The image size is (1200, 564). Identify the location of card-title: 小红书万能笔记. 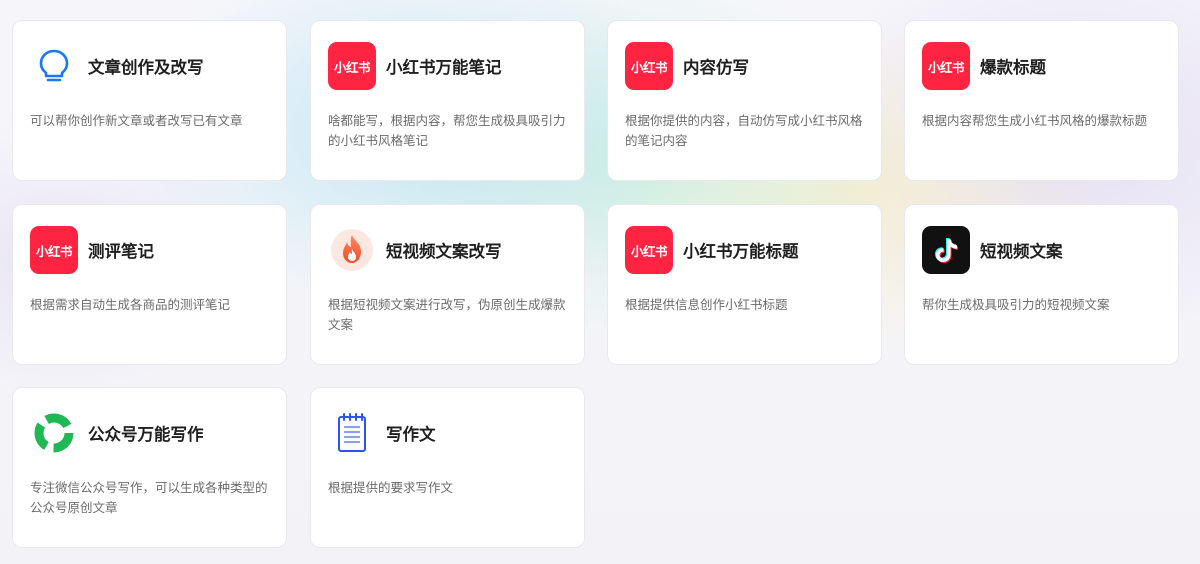
(444, 67).